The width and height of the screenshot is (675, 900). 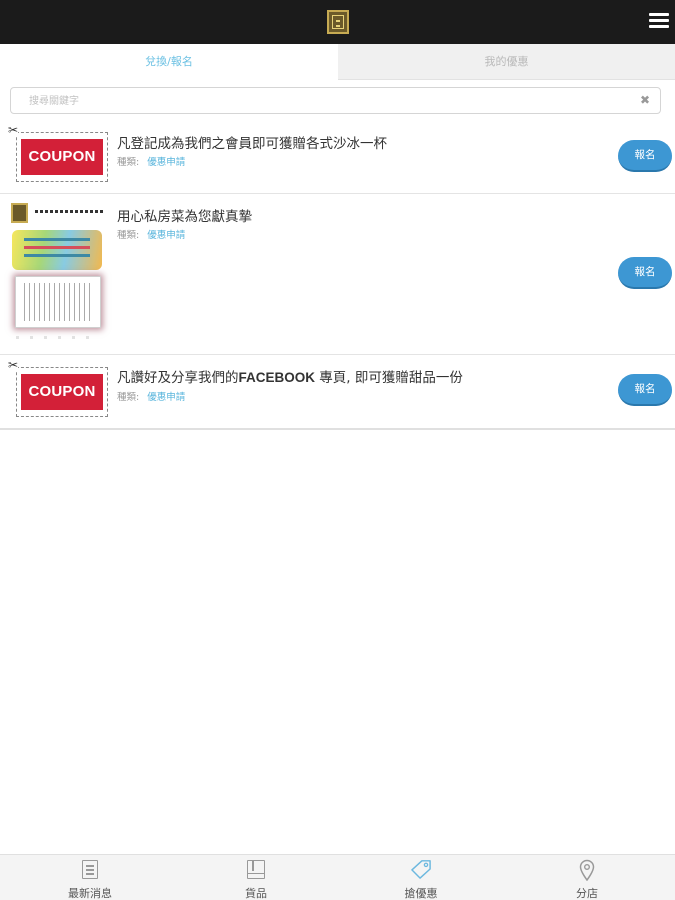 I want to click on top-bar, so click(x=337, y=22).